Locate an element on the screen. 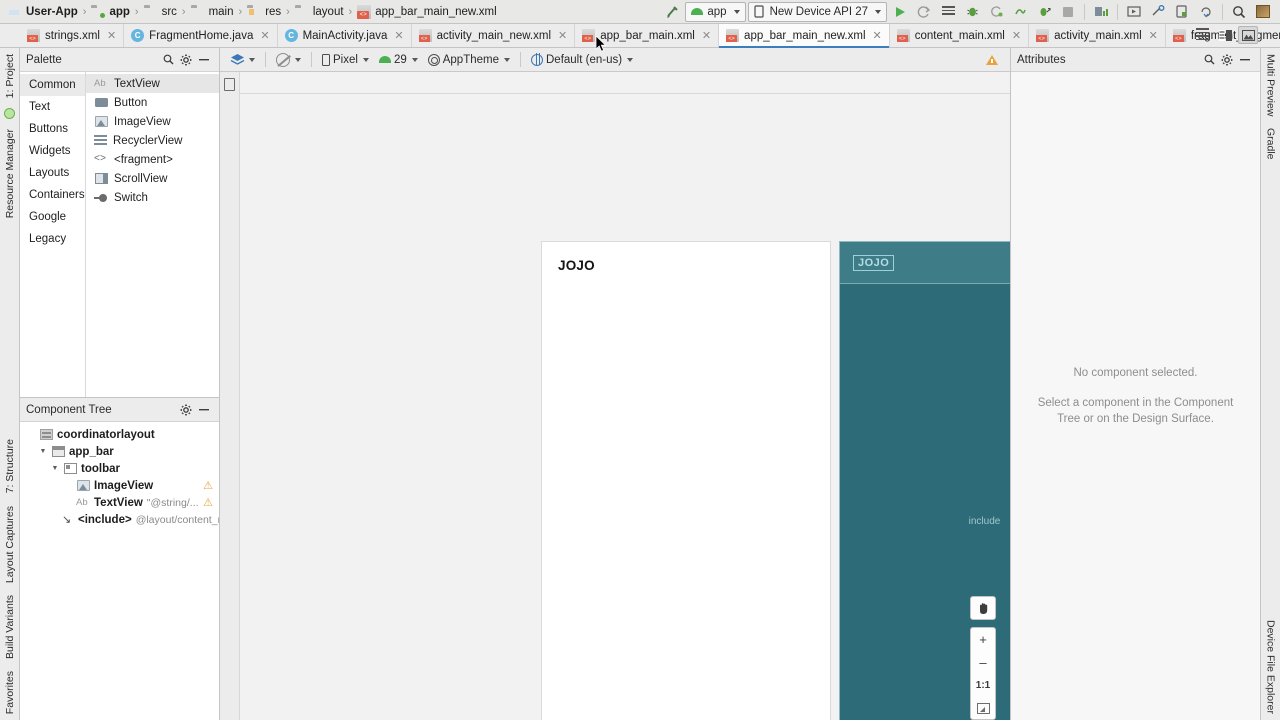 The height and width of the screenshot is (720, 1280). run-anything-button is located at coordinates (948, 12).